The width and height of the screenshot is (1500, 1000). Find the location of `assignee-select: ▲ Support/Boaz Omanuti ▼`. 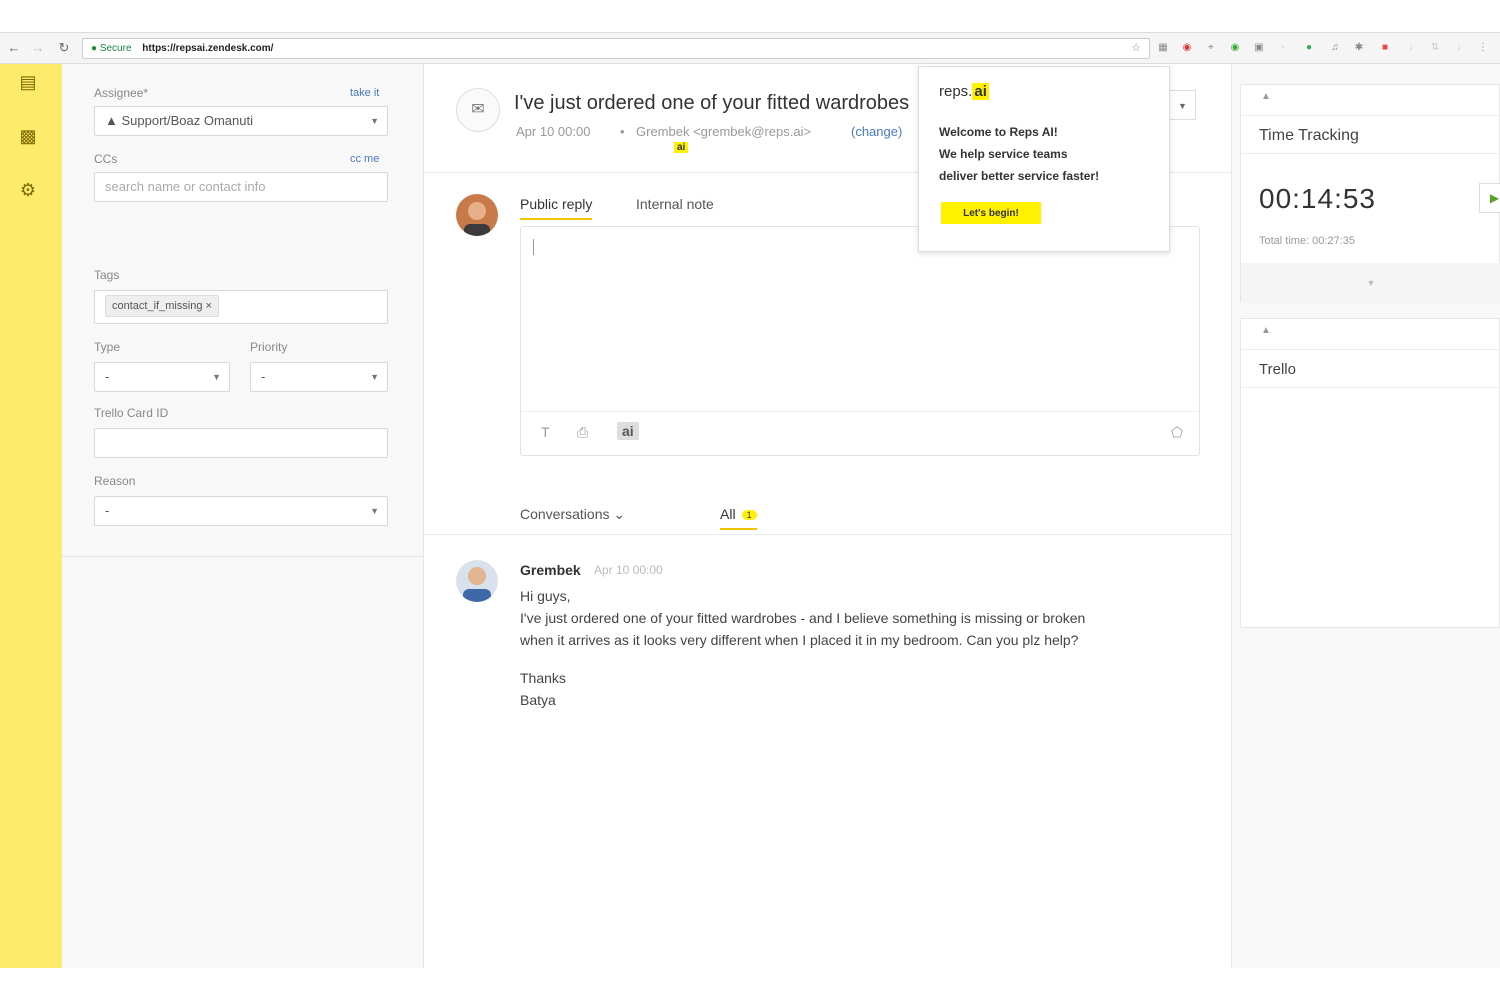

assignee-select: ▲ Support/Boaz Omanuti ▼ is located at coordinates (241, 121).